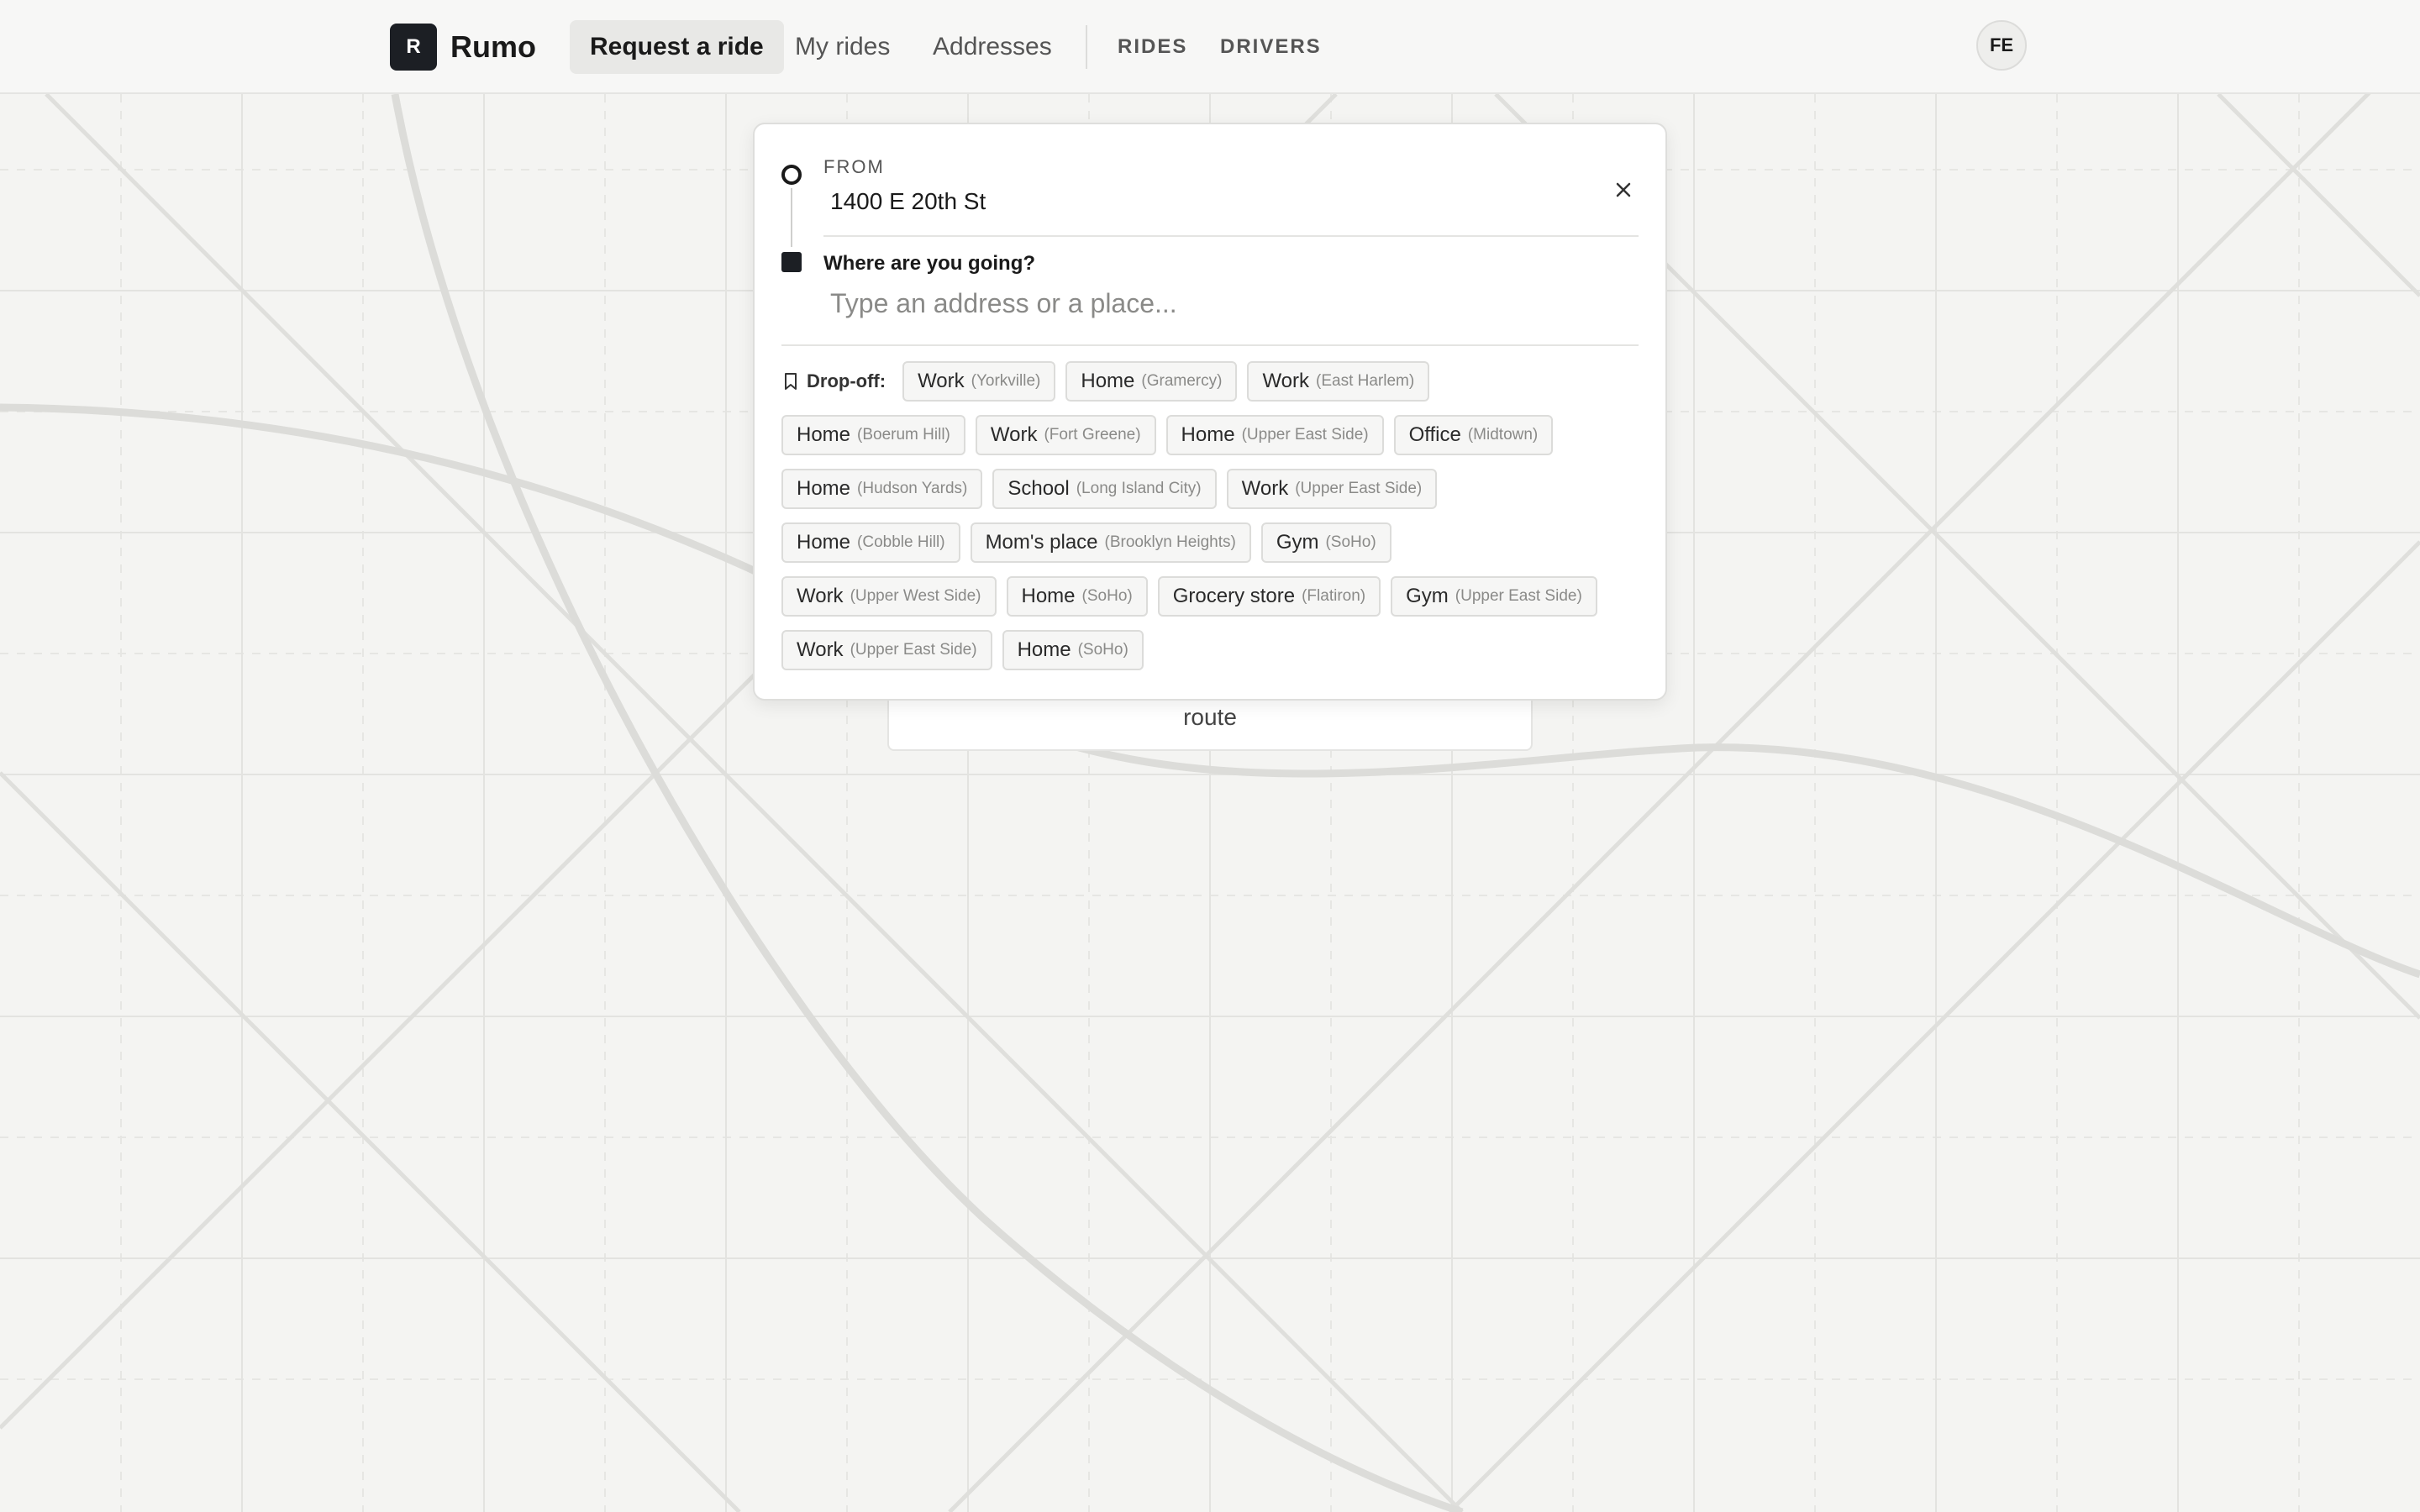 The height and width of the screenshot is (1512, 2420). I want to click on saved-place-chip: Home (Upper East Side), so click(1274, 435).